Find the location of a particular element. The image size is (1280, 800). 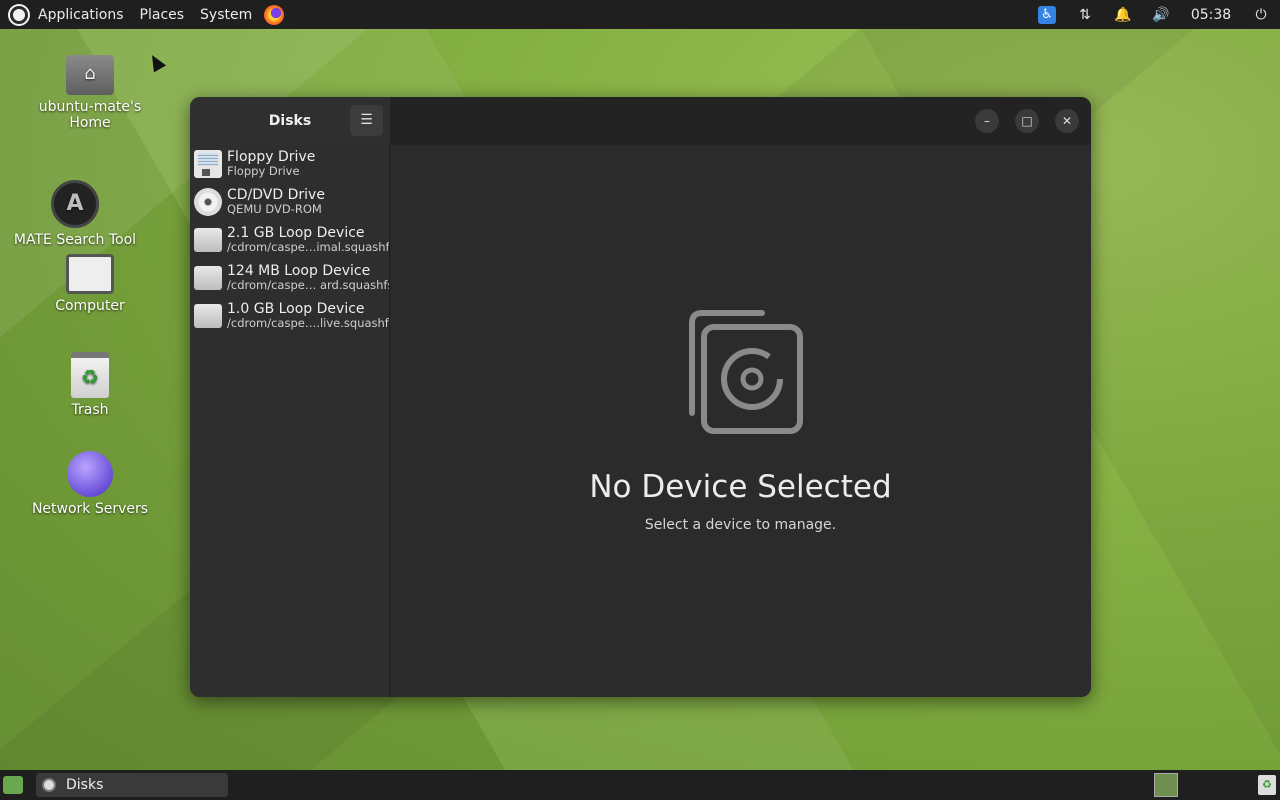

minimize-button: – is located at coordinates (987, 121).